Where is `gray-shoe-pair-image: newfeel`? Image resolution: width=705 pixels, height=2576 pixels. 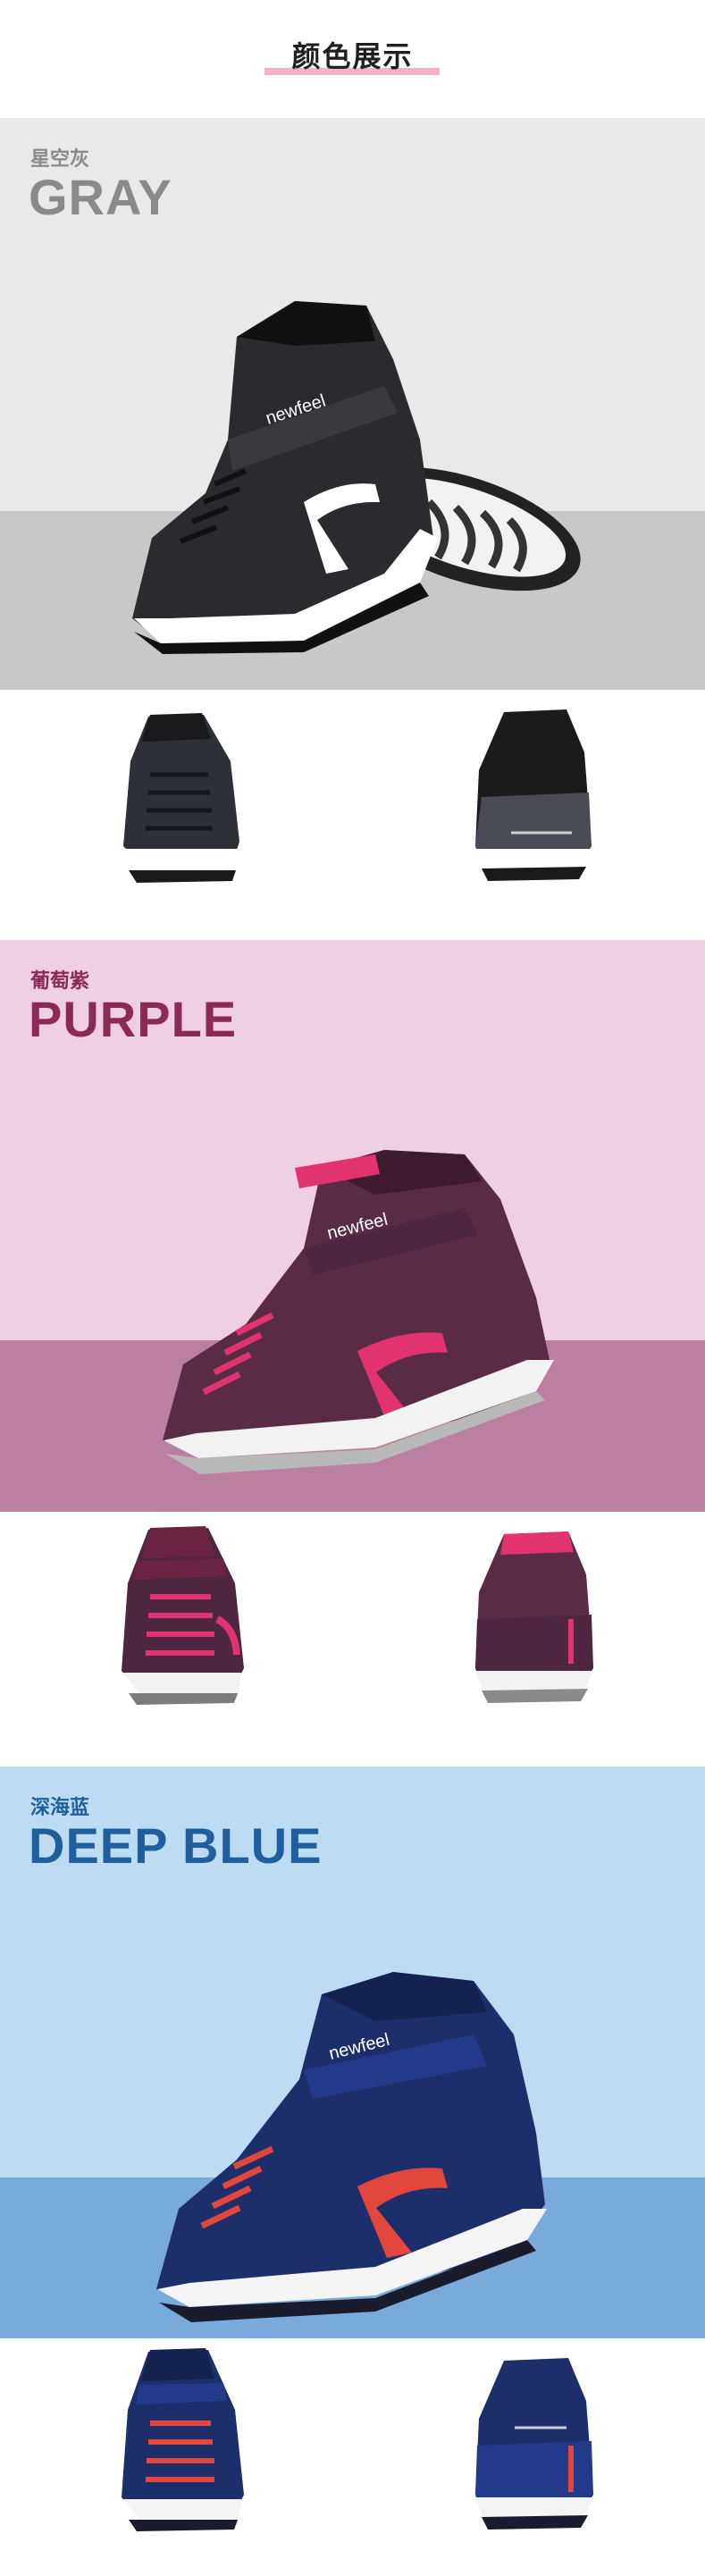
gray-shoe-pair-image: newfeel is located at coordinates (356, 478).